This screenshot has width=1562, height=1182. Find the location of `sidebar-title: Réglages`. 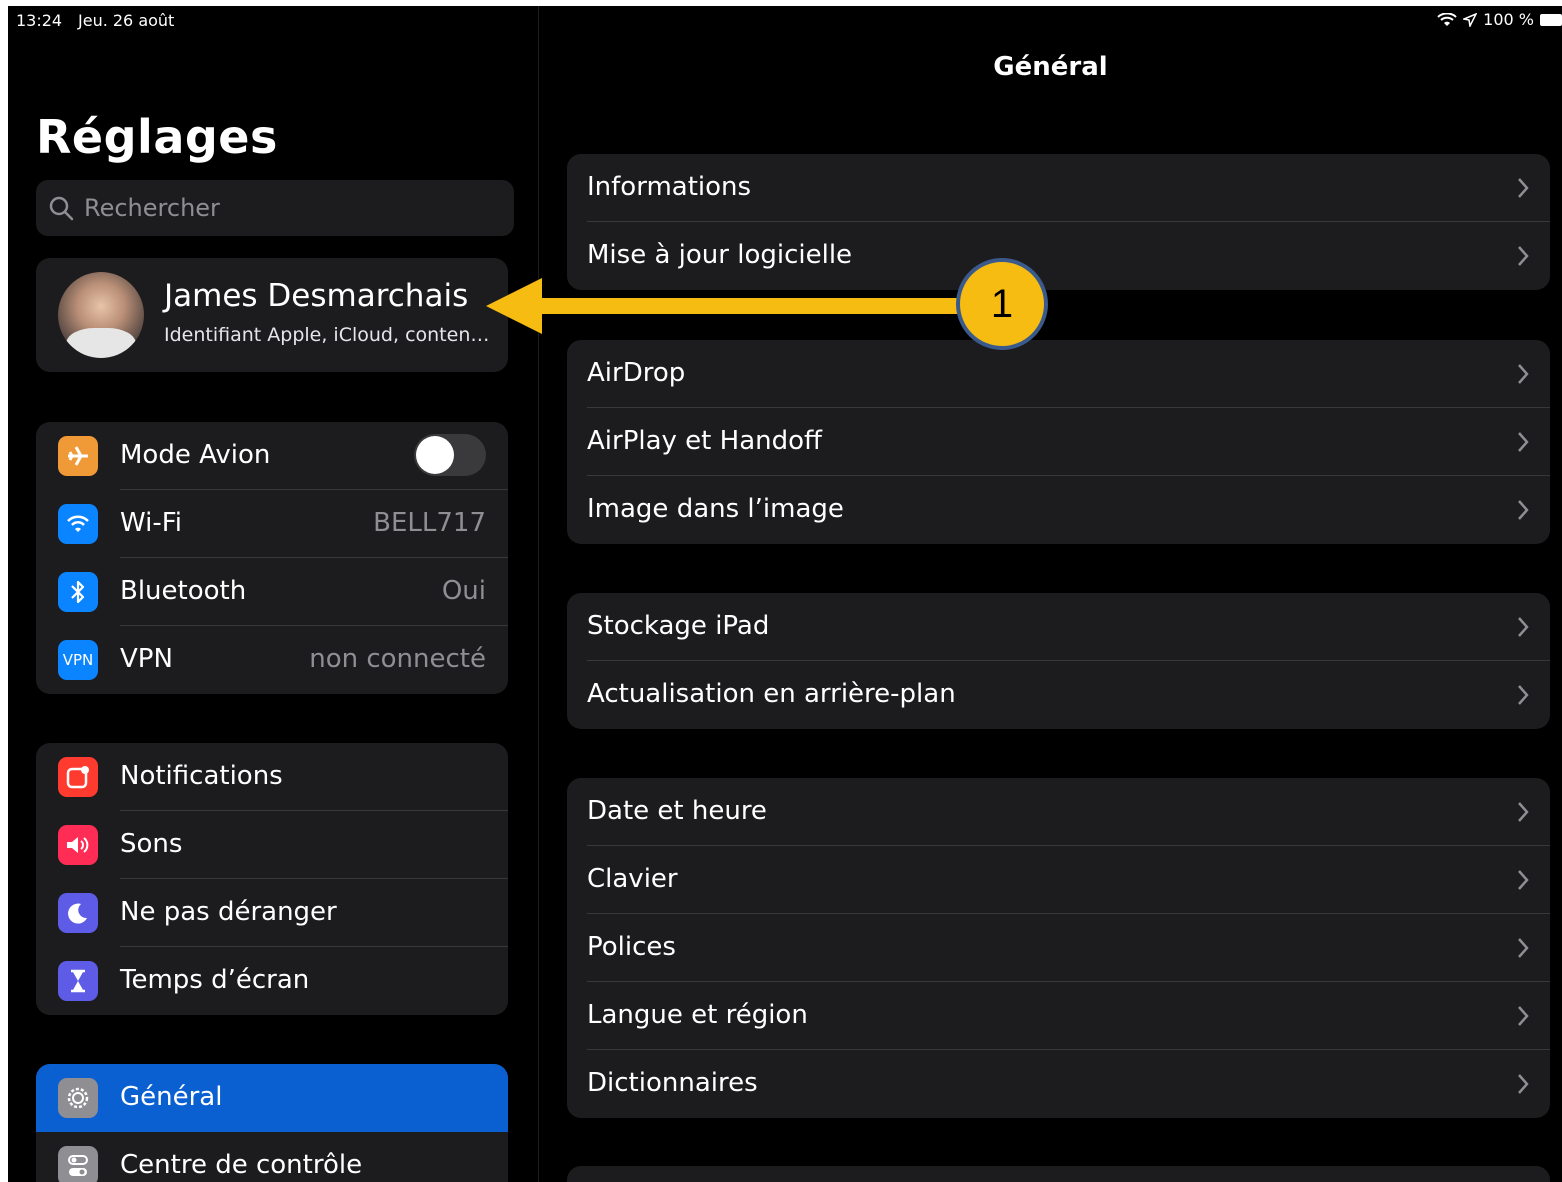

sidebar-title: Réglages is located at coordinates (157, 137).